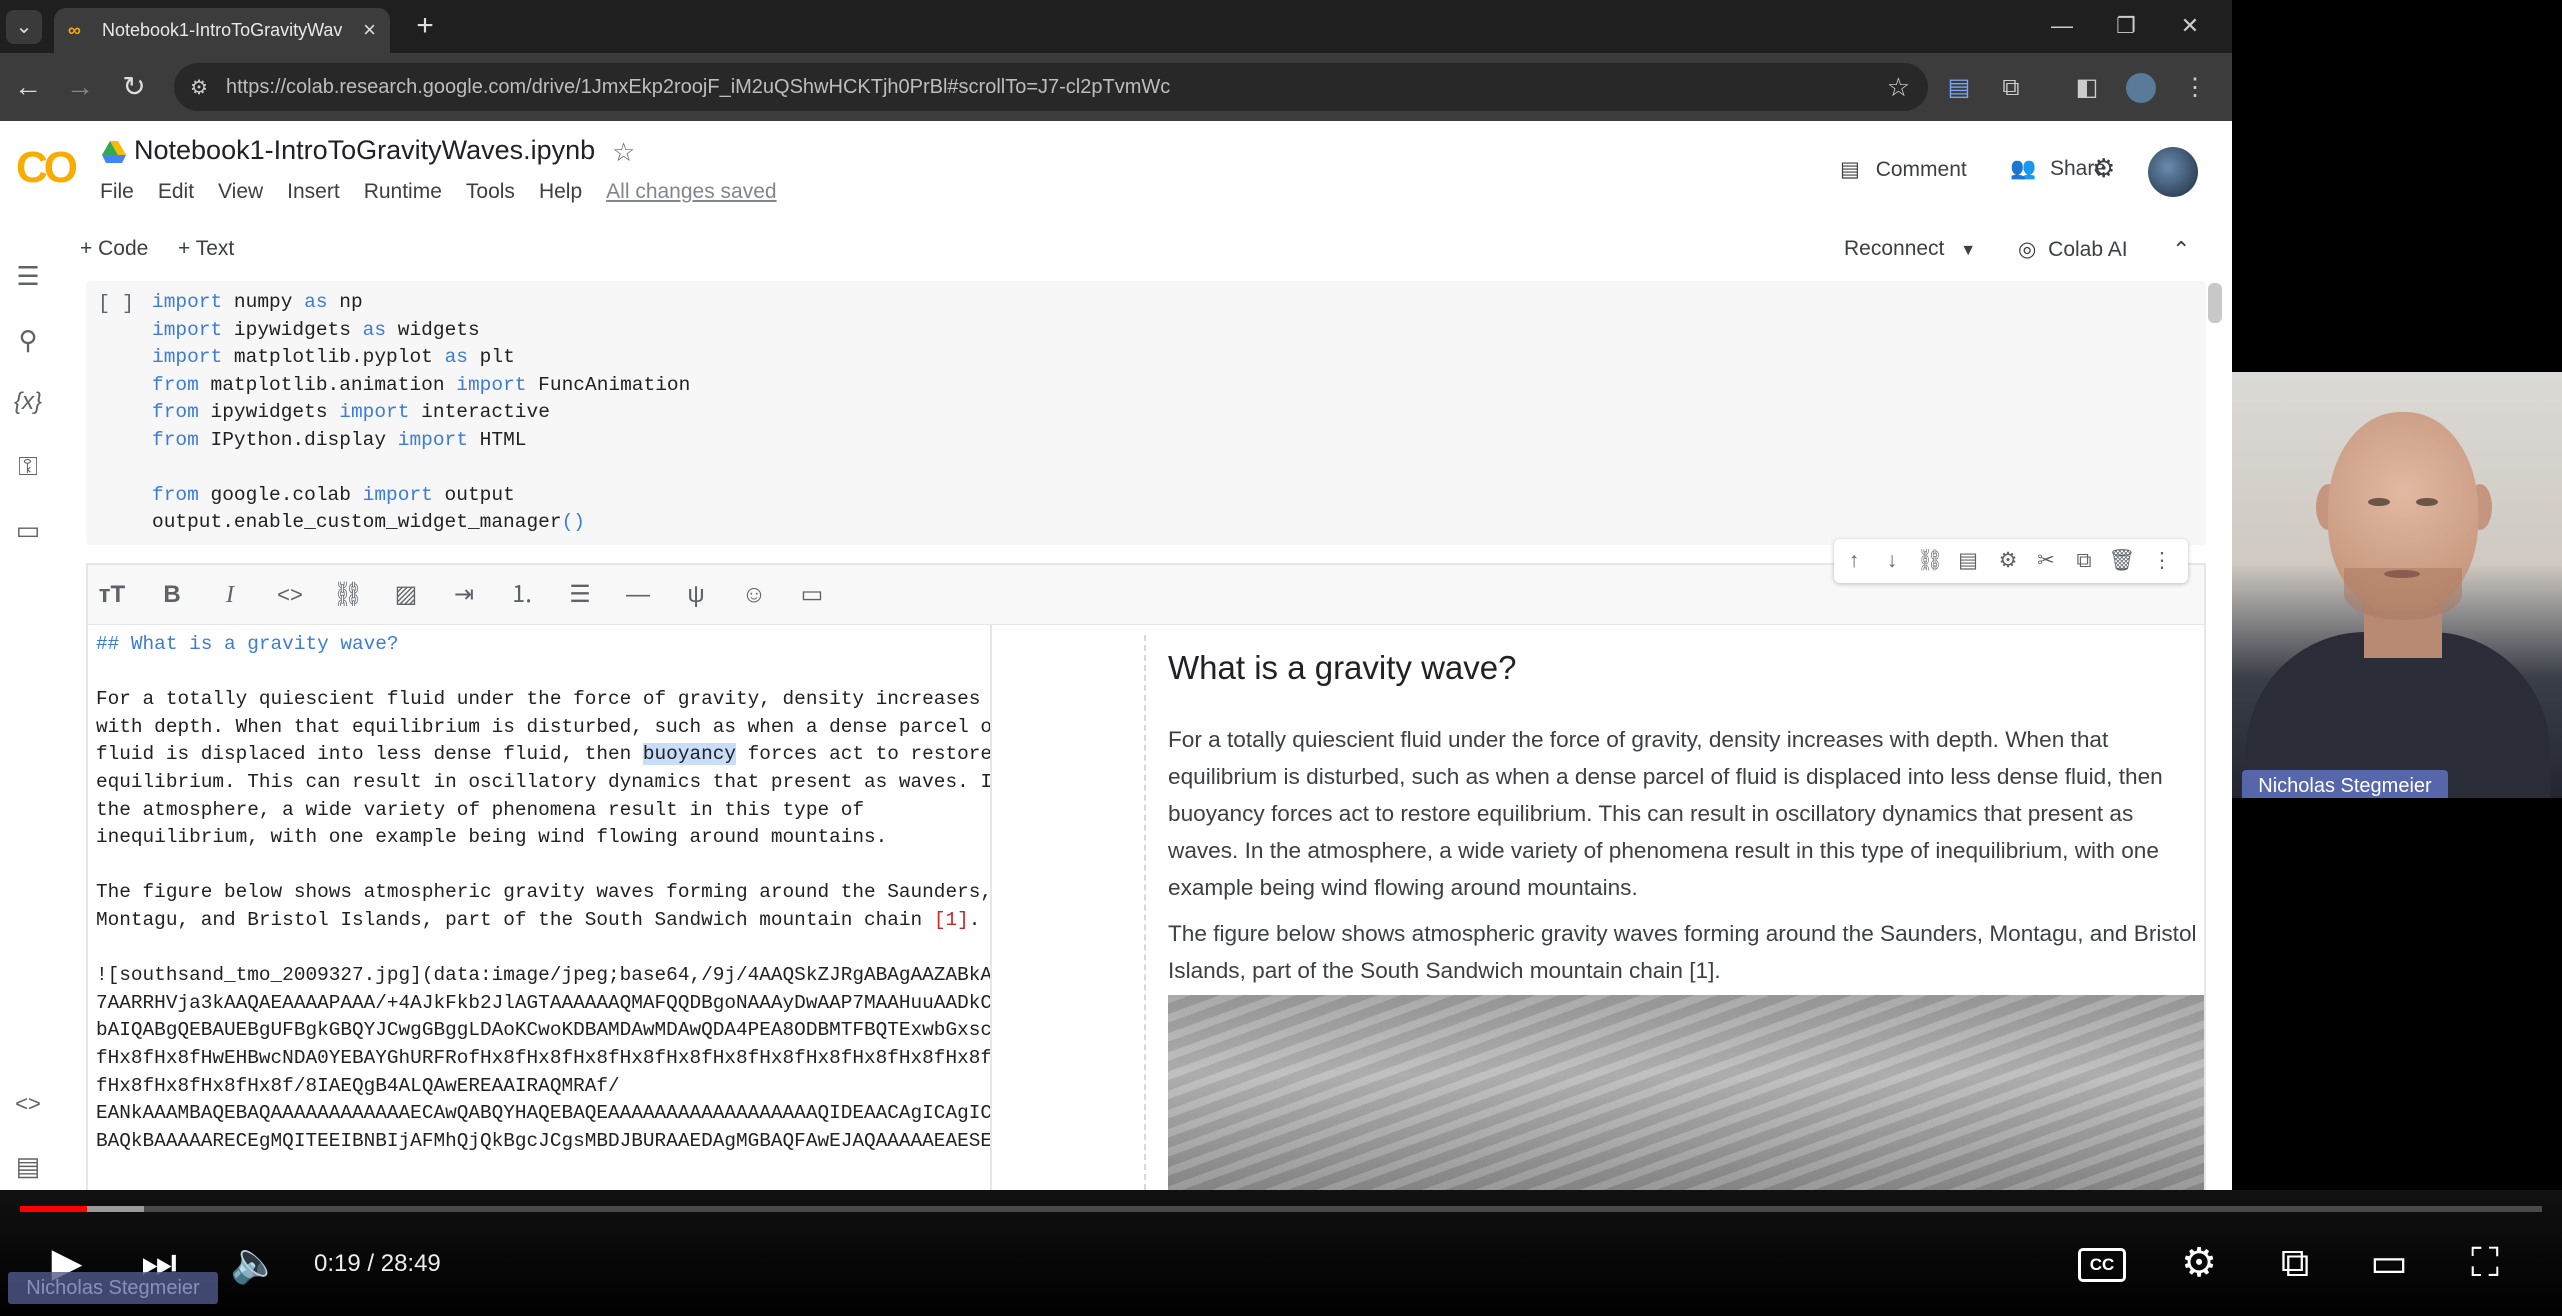 This screenshot has width=2562, height=1316. I want to click on close-tab-icon: ×, so click(369, 30).